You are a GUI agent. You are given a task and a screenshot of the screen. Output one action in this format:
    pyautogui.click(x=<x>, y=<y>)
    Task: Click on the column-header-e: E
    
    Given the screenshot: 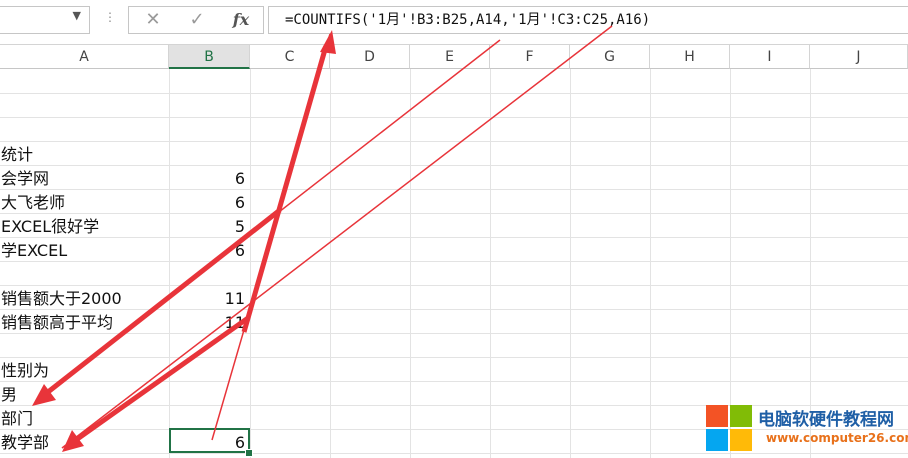 What is the action you would take?
    pyautogui.click(x=450, y=57)
    